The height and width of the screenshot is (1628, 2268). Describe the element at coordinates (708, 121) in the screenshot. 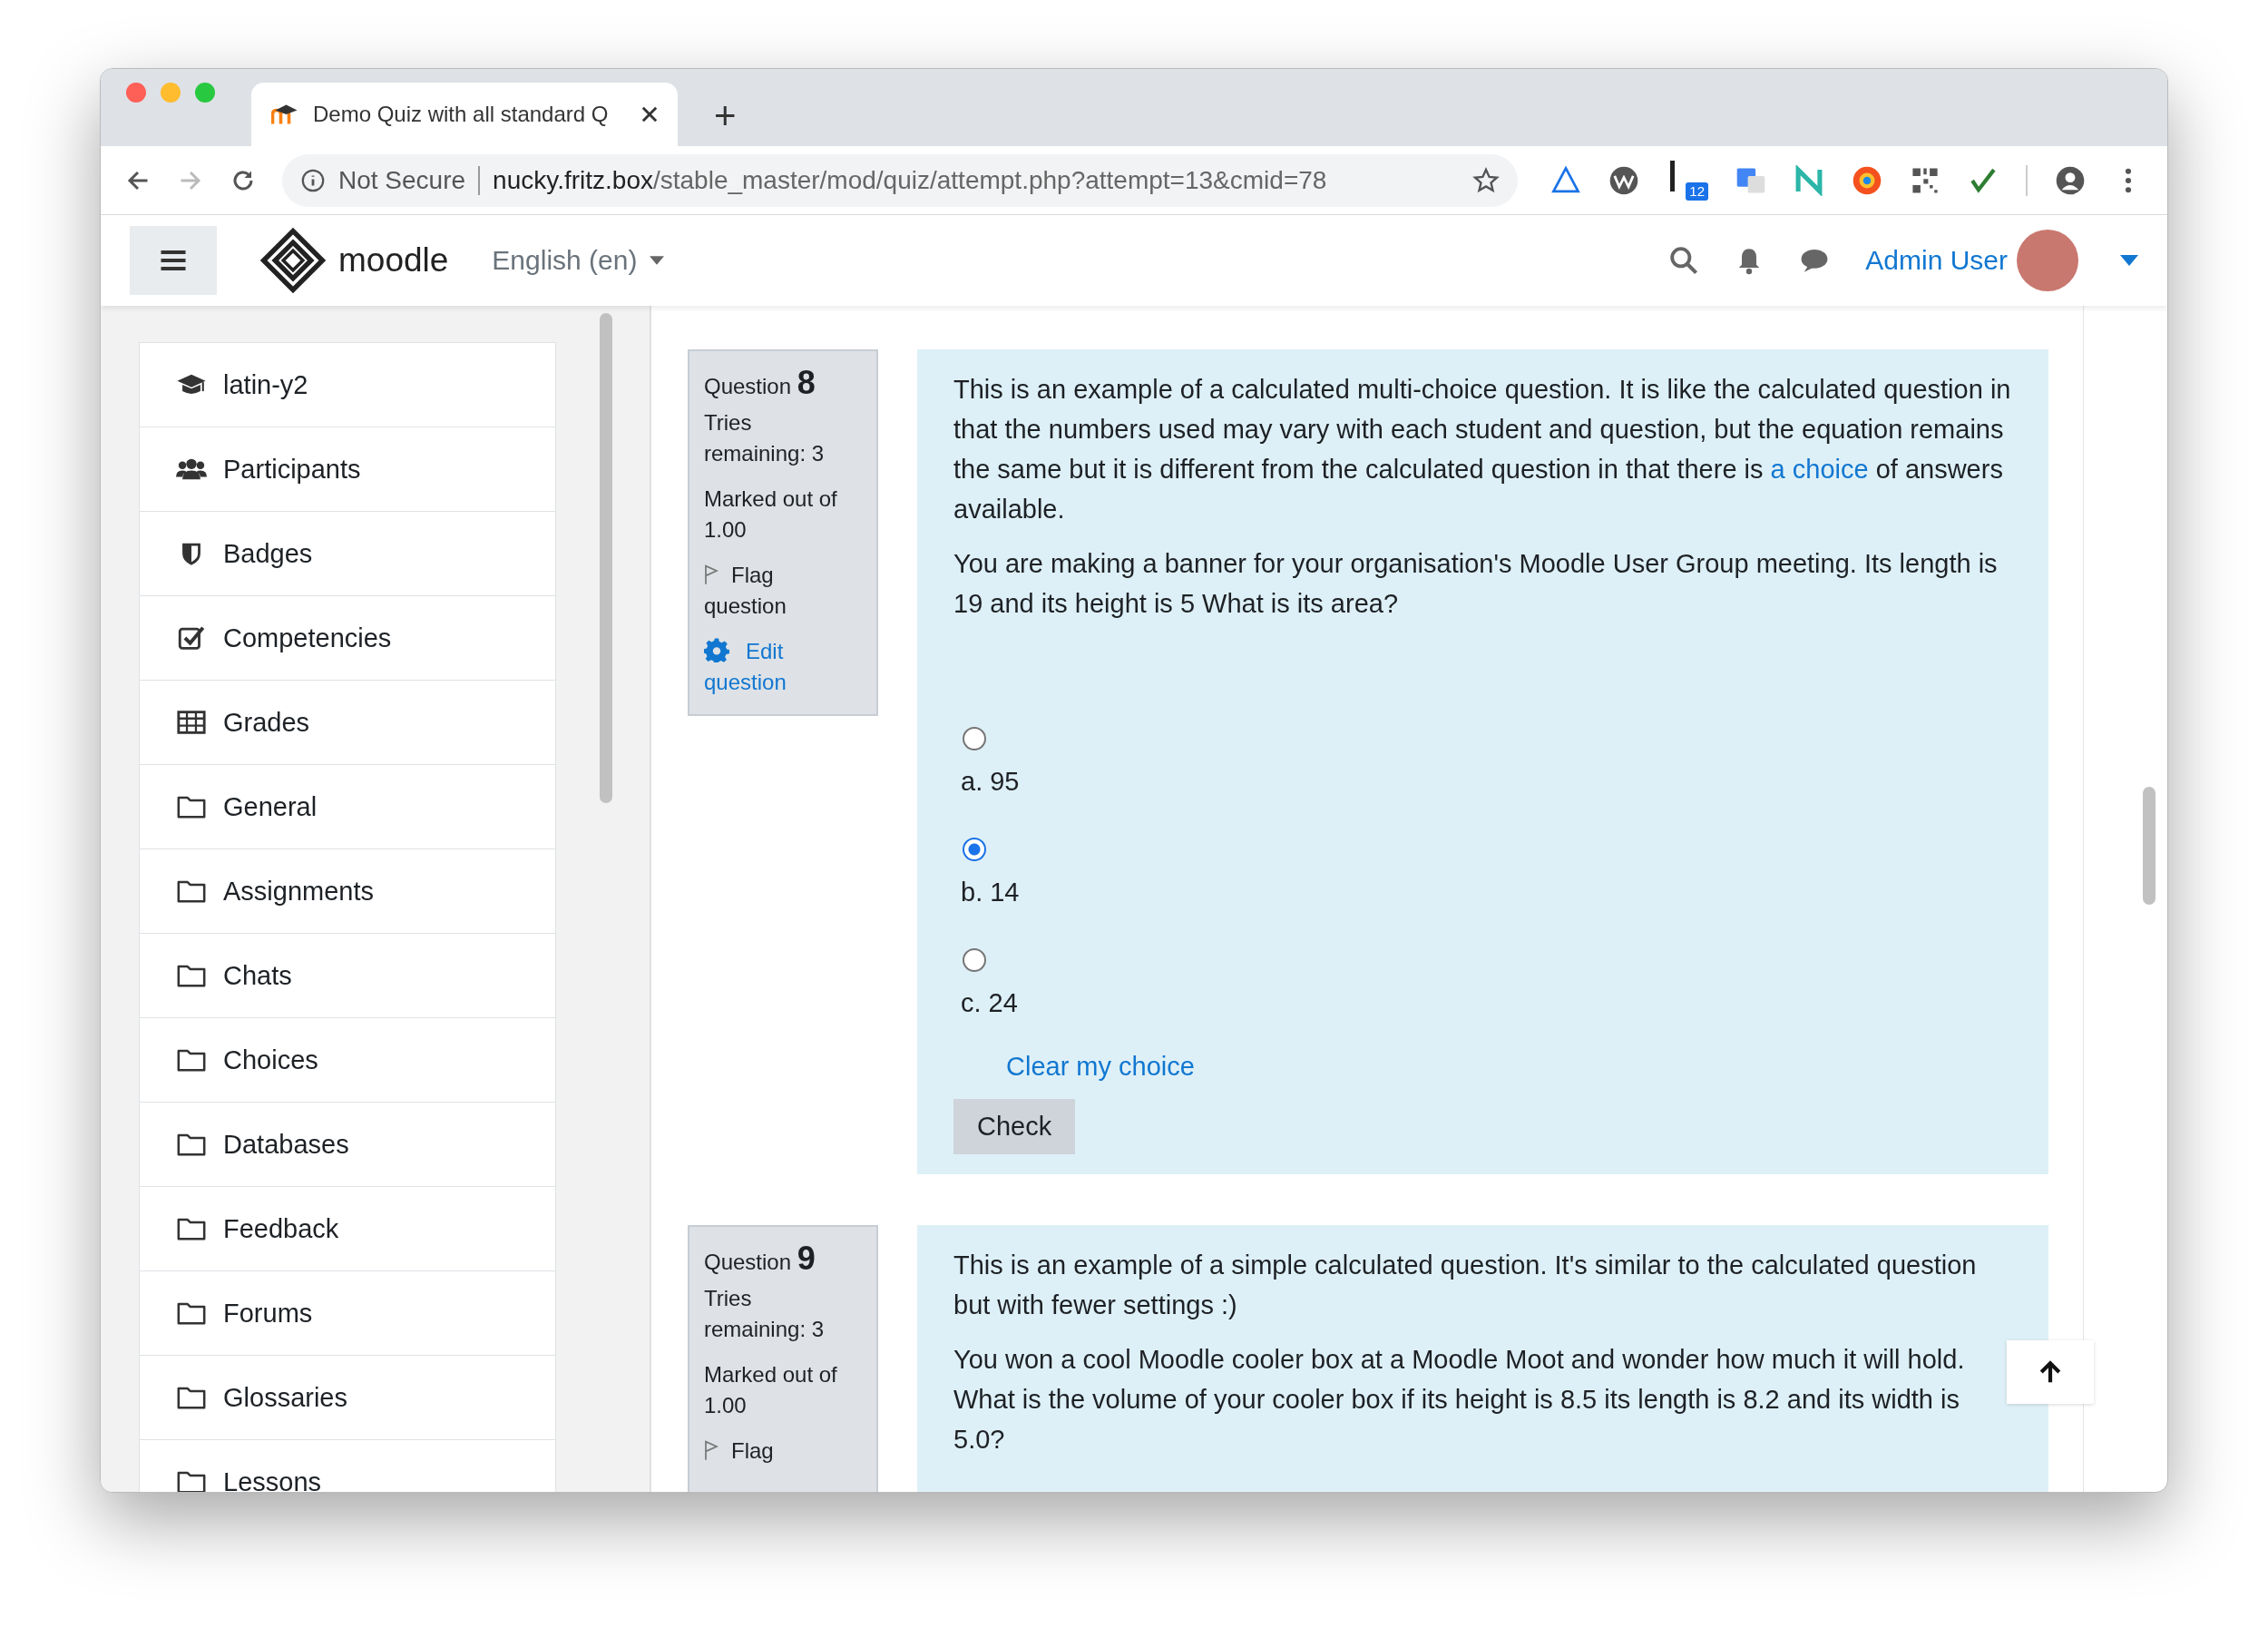

I see `new-tab-button: +` at that location.